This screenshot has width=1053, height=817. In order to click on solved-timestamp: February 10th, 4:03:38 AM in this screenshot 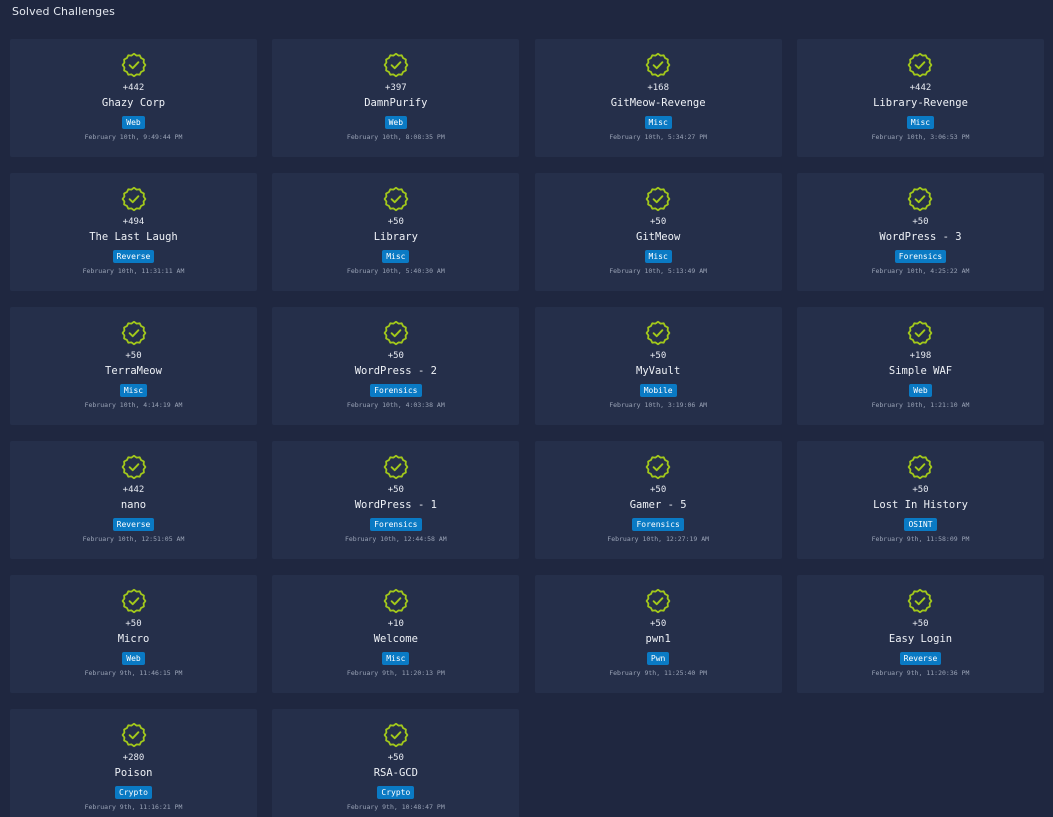, I will do `click(395, 405)`.